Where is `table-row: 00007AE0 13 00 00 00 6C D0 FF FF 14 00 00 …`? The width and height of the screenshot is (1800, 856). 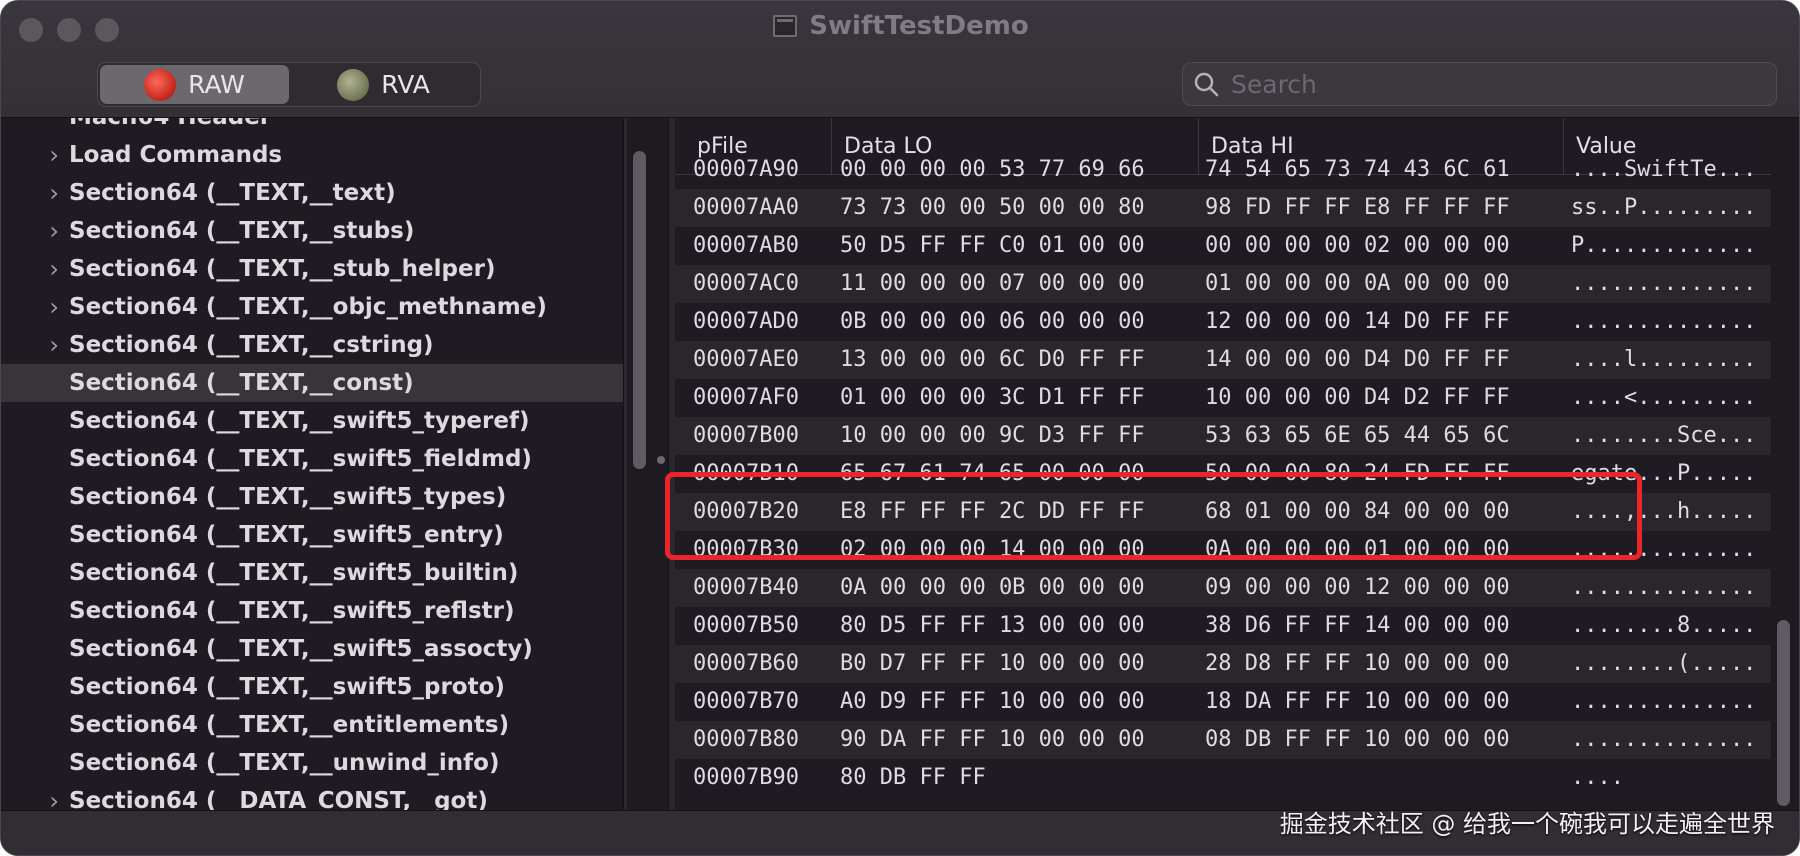
table-row: 00007AE0 13 00 00 00 6C D0 FF FF 14 00 00 … is located at coordinates (1223, 360).